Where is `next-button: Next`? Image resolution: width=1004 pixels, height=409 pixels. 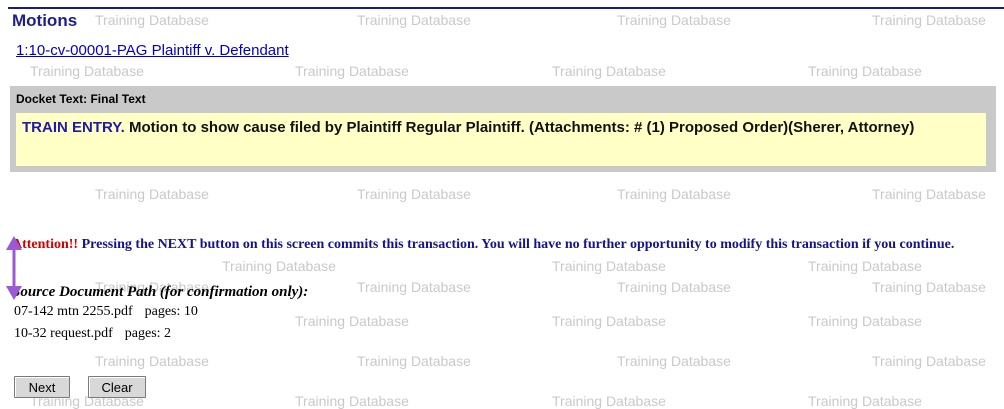 next-button: Next is located at coordinates (42, 387).